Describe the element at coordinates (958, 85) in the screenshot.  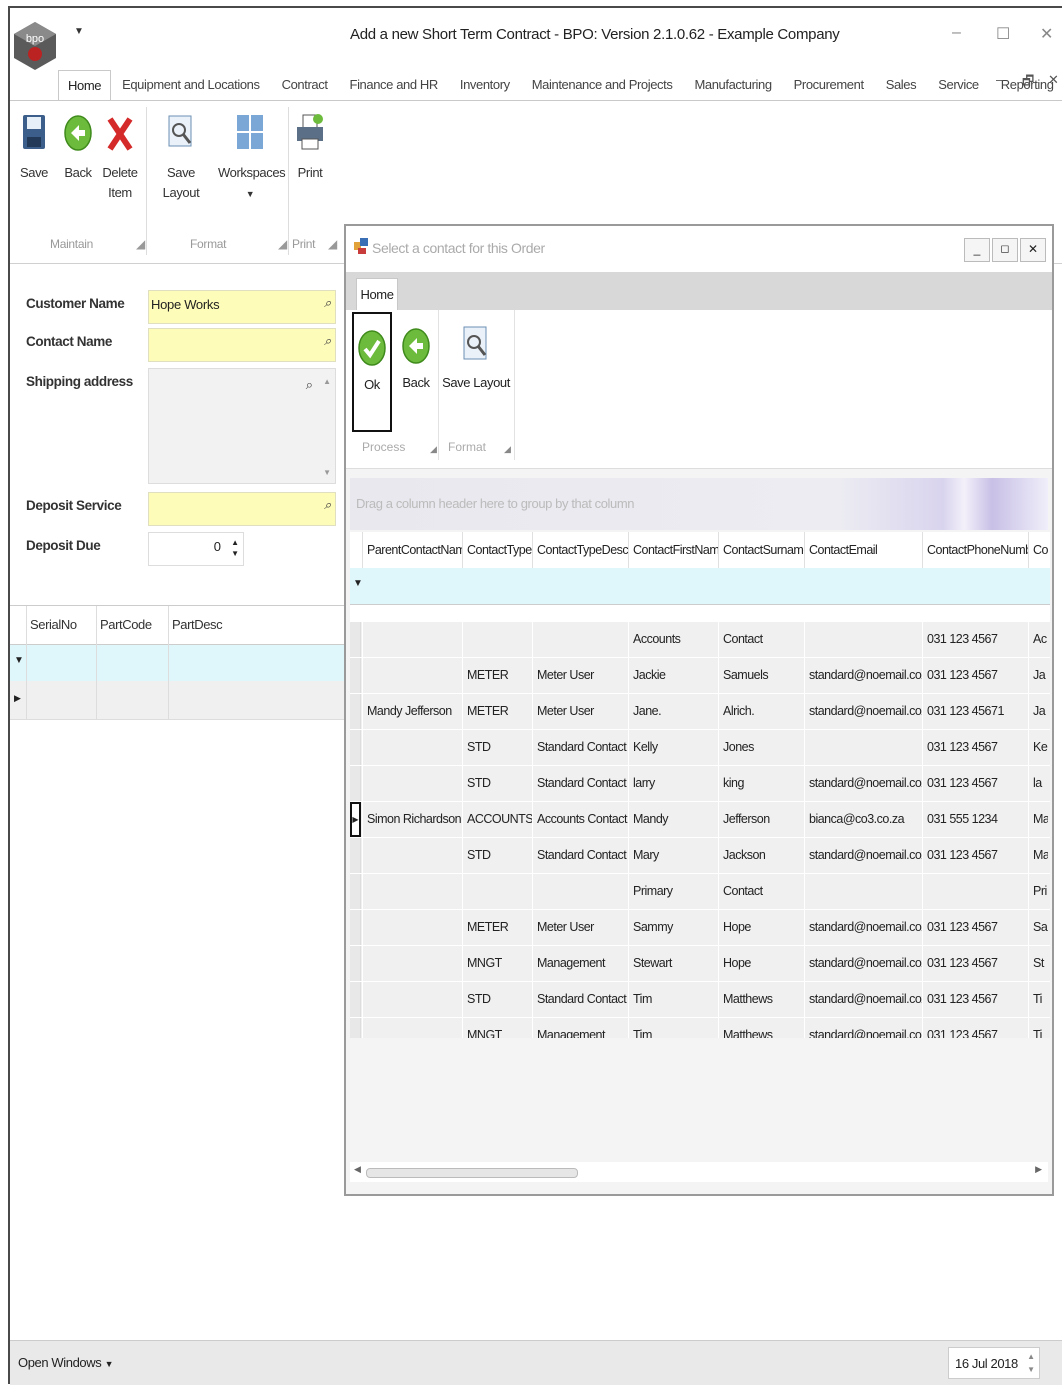
I see `tab-service: Service` at that location.